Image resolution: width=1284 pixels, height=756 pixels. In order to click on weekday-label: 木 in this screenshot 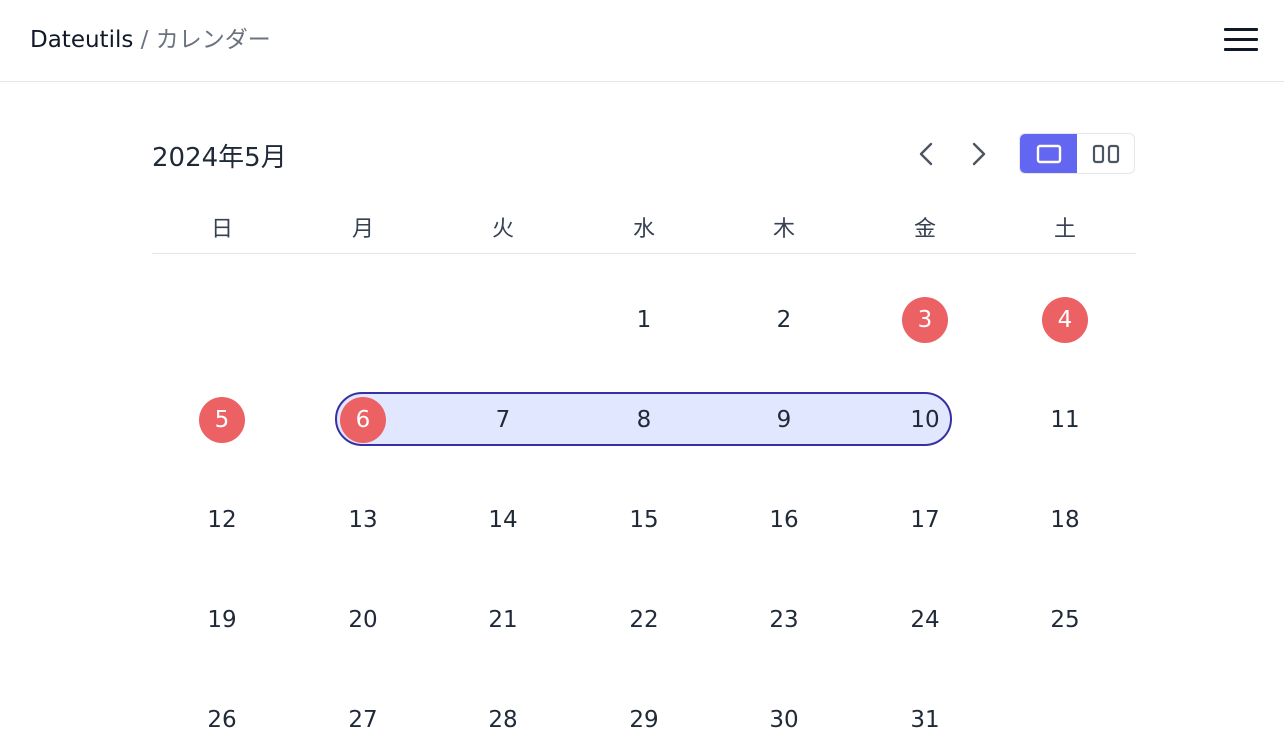, I will do `click(783, 229)`.